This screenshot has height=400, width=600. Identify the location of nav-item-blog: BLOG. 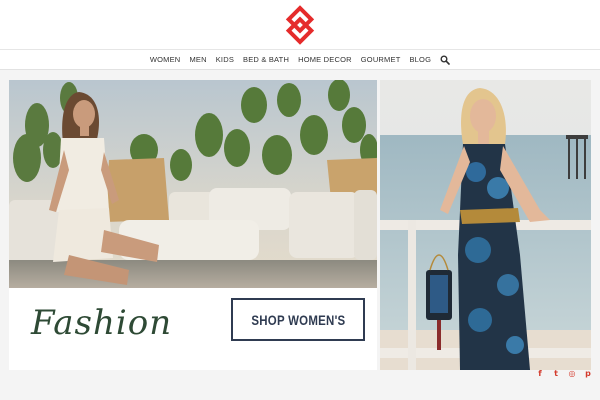
(420, 59).